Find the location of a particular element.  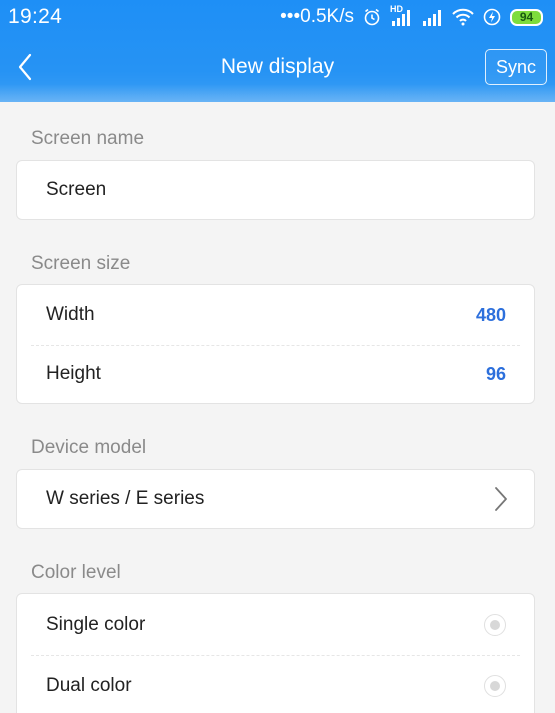

device-model-card: W series / E series is located at coordinates (275, 499).